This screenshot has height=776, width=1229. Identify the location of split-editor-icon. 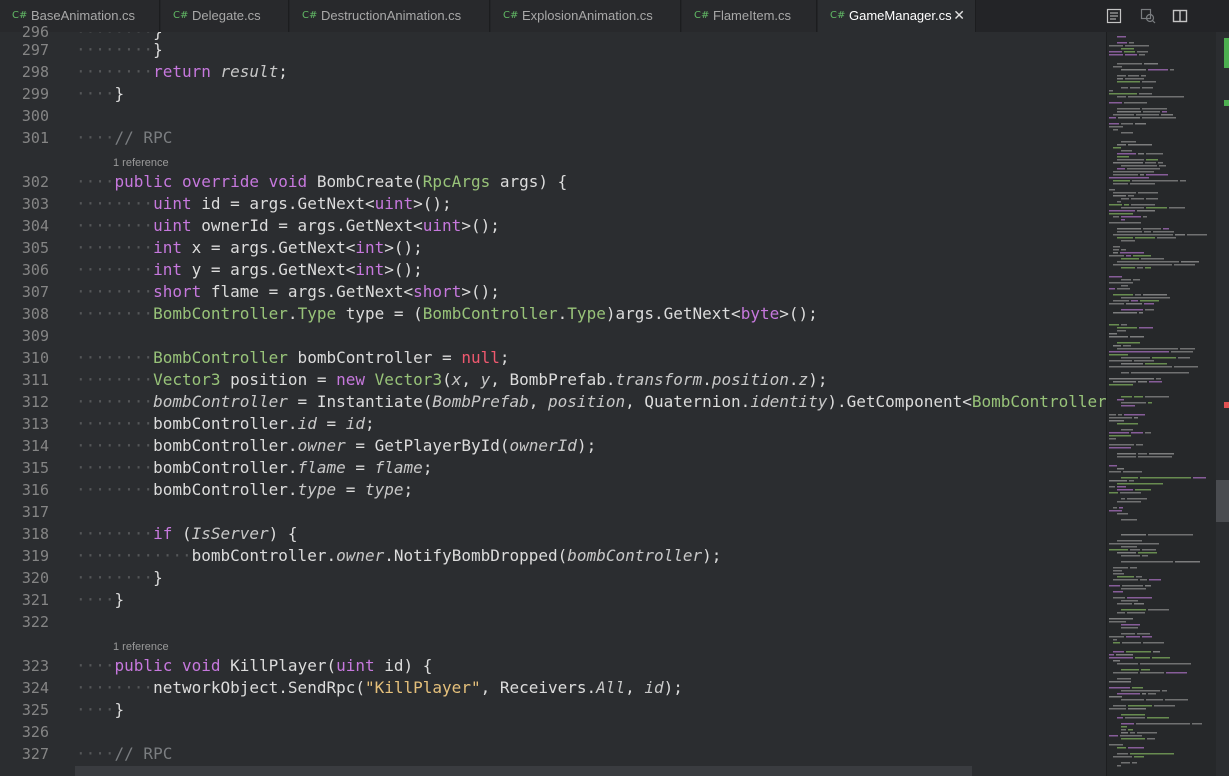
(1180, 16).